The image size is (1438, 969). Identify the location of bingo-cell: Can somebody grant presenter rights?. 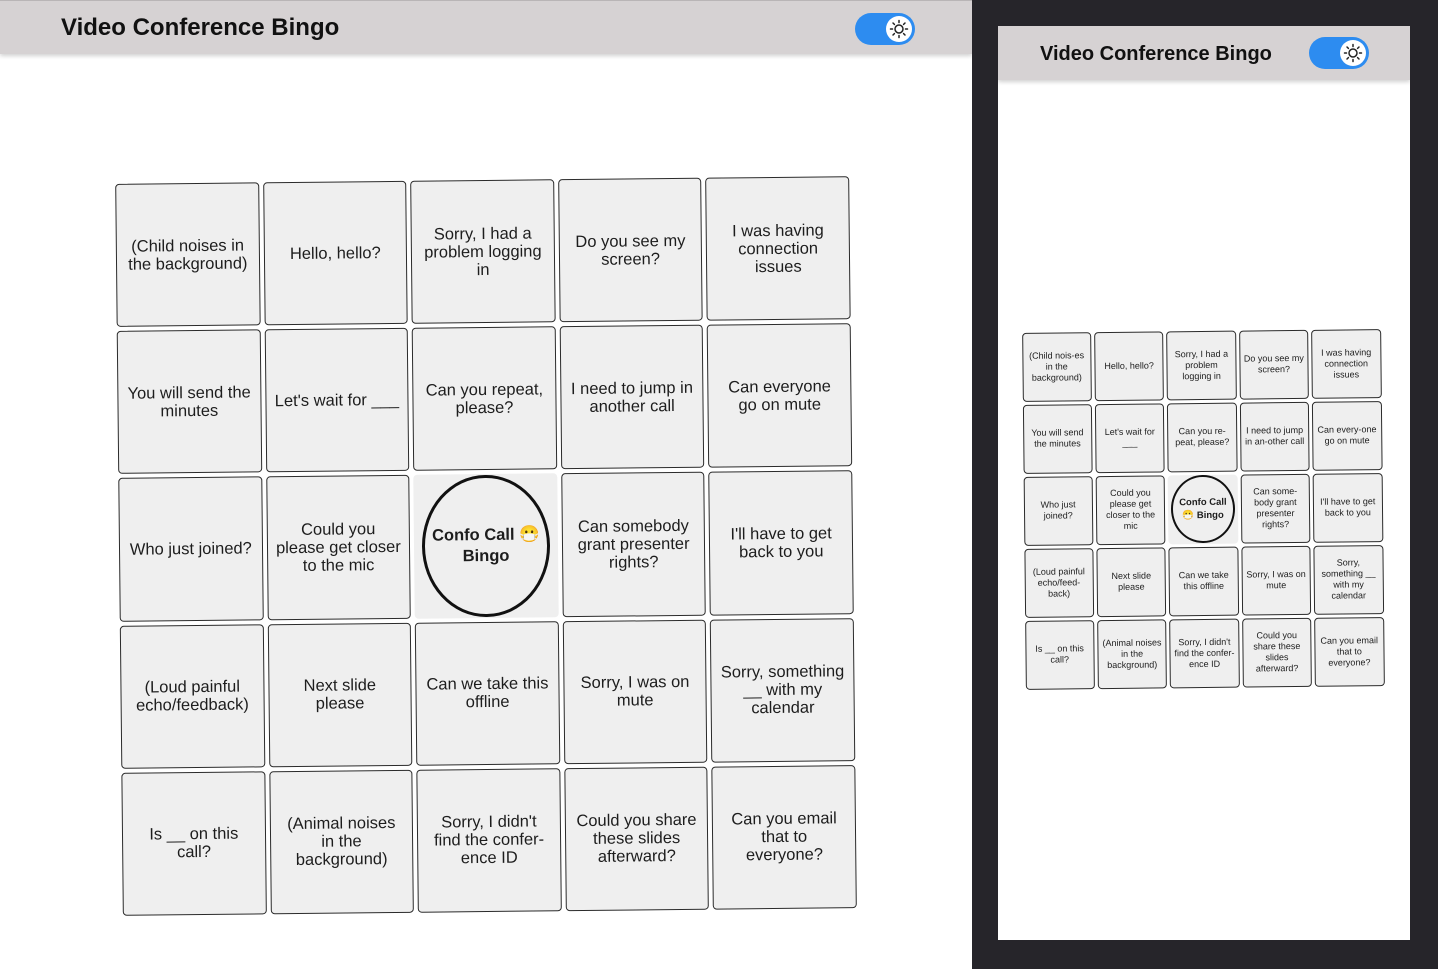
(634, 544).